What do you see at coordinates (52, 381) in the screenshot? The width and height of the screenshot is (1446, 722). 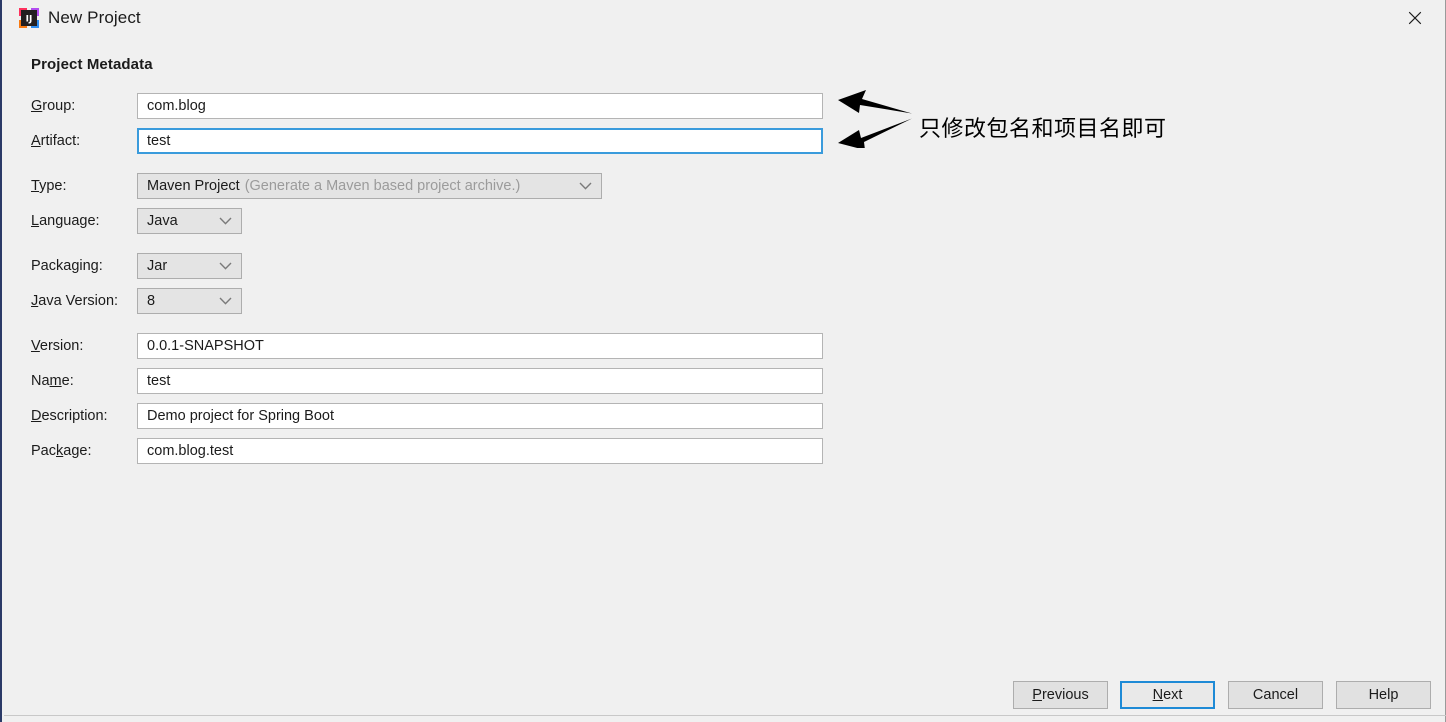 I see `name-label: Name:` at bounding box center [52, 381].